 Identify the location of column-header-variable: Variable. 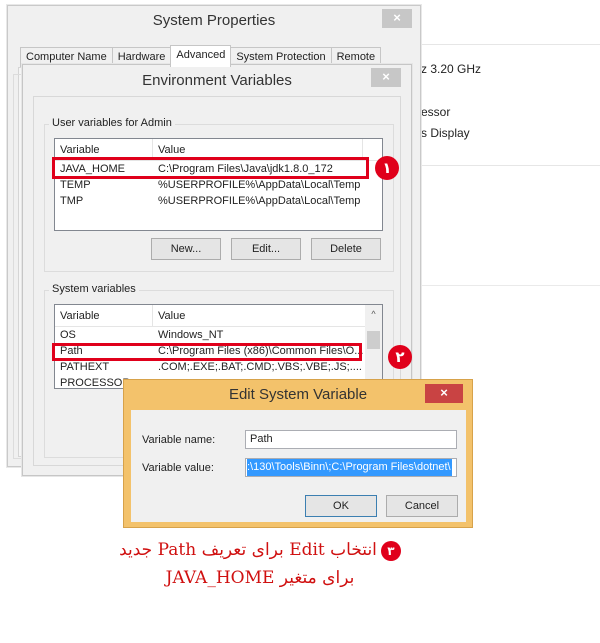
(104, 316).